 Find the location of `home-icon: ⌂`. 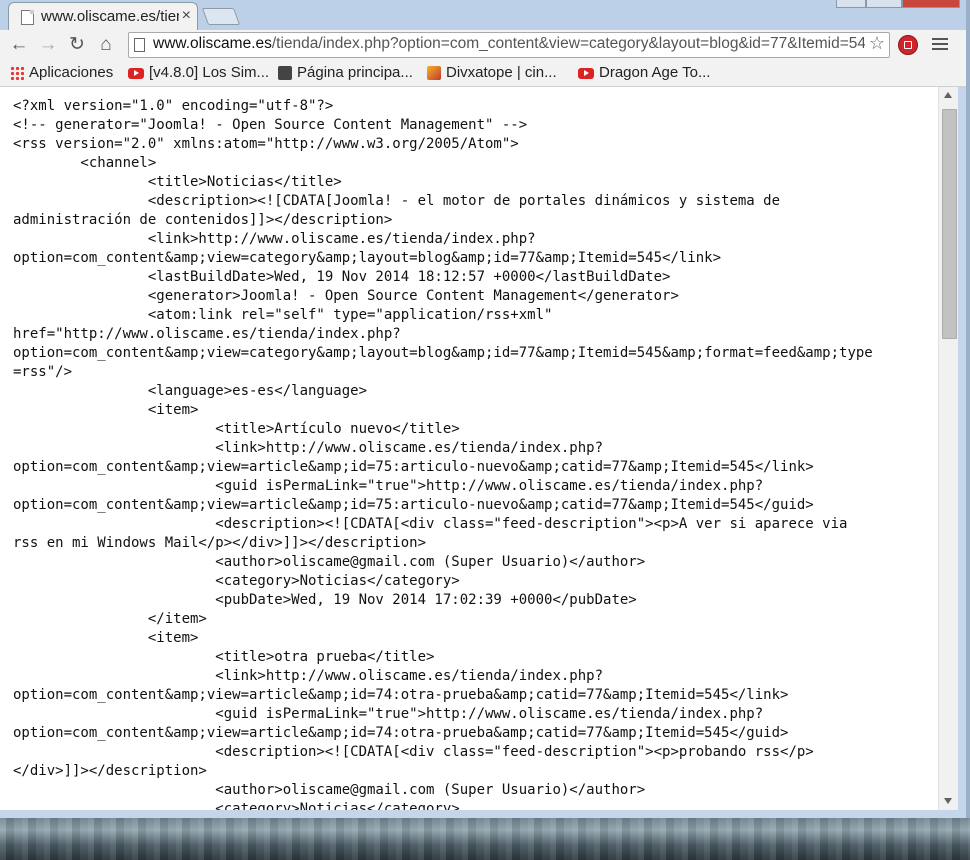

home-icon: ⌂ is located at coordinates (106, 45).